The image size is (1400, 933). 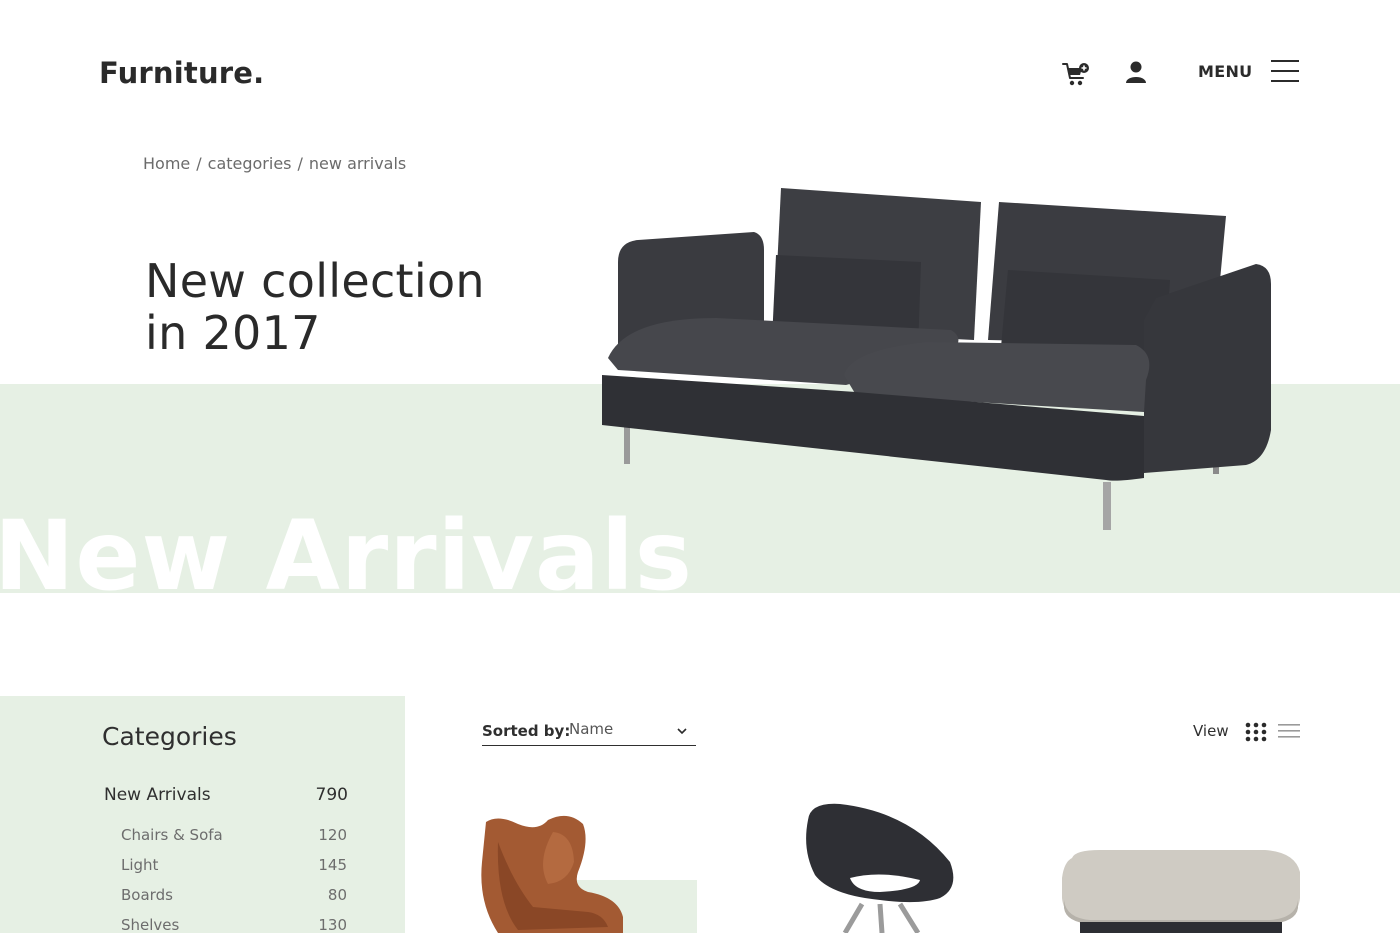 What do you see at coordinates (169, 736) in the screenshot?
I see `categories-title: Categories` at bounding box center [169, 736].